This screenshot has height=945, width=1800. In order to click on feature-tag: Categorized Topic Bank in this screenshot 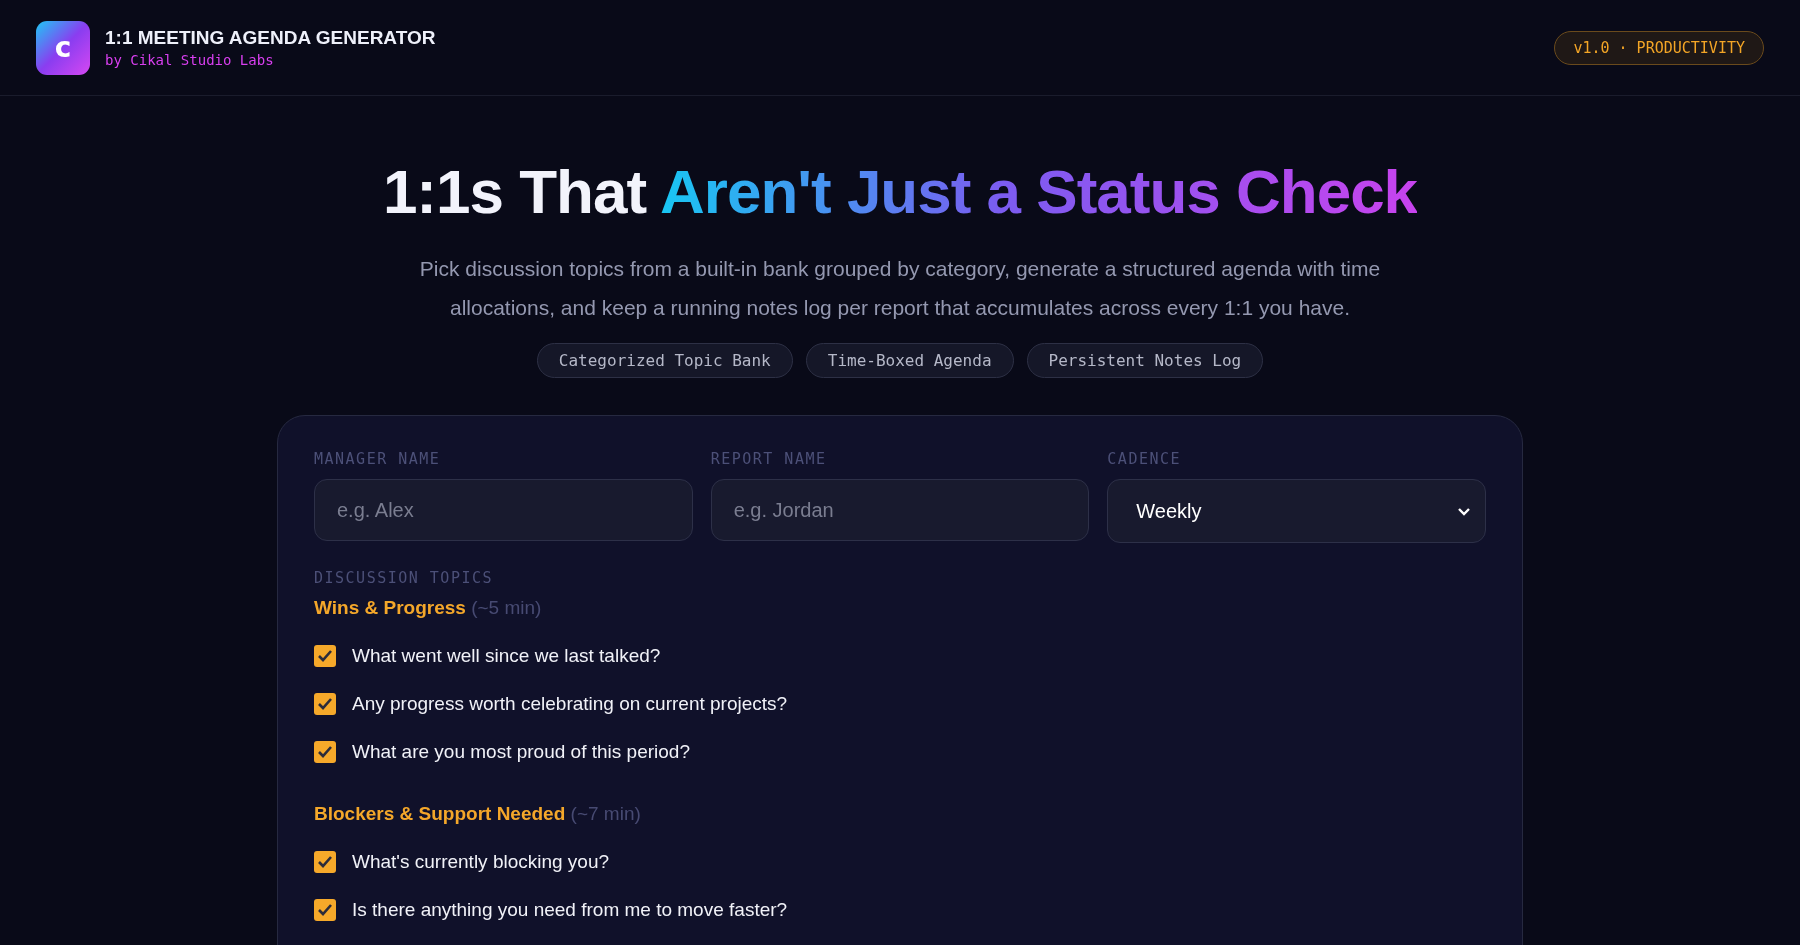, I will do `click(664, 360)`.